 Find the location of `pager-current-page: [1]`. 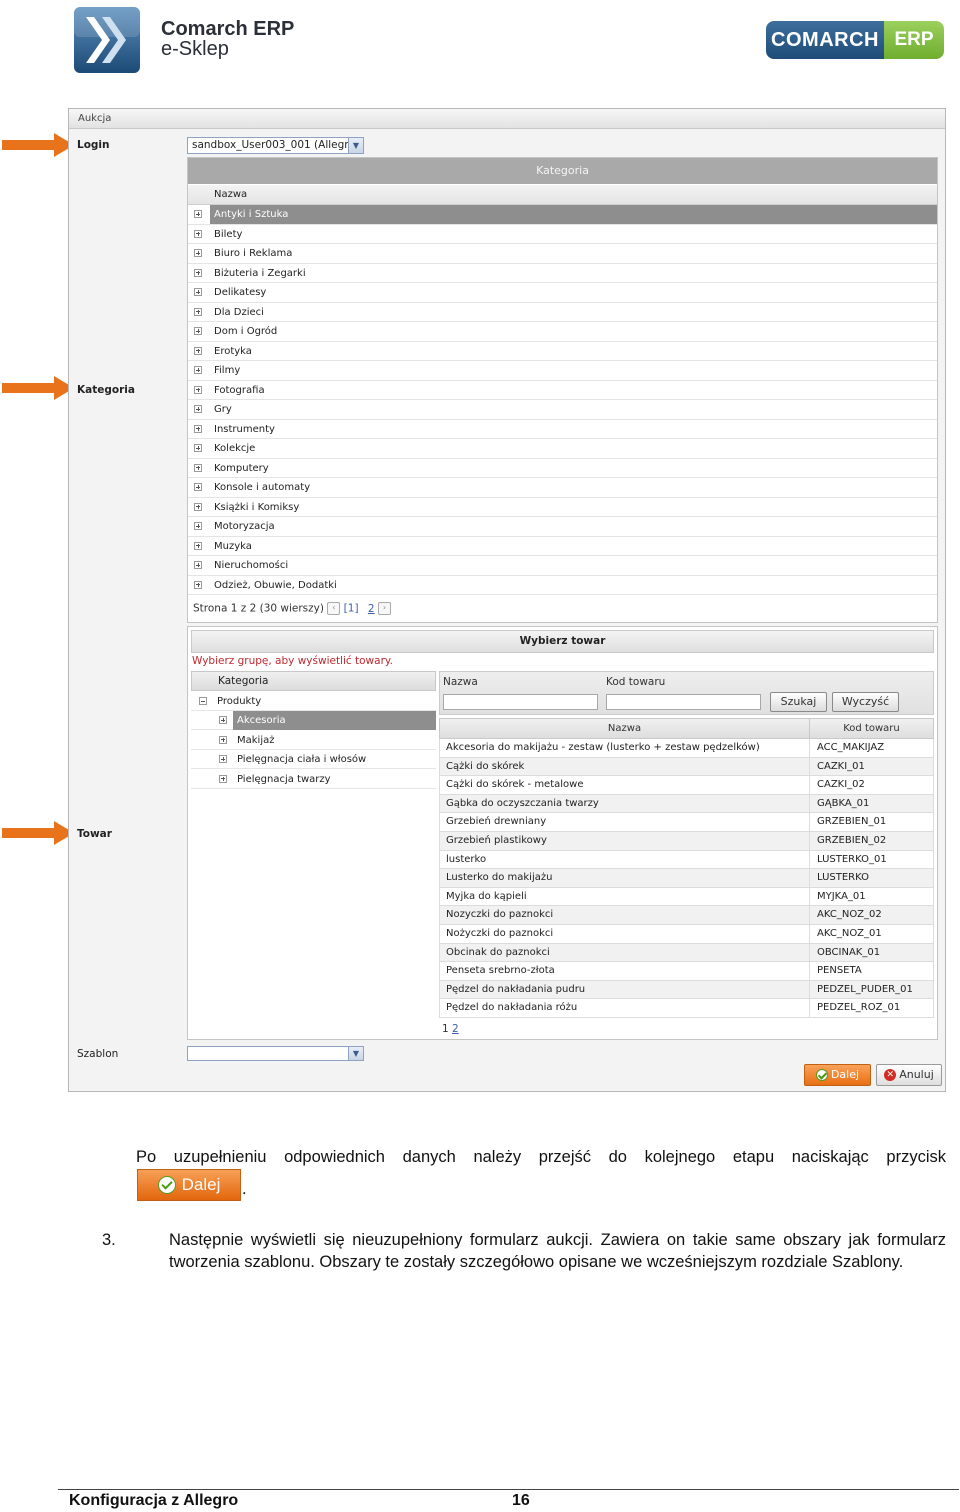

pager-current-page: [1] is located at coordinates (351, 609).